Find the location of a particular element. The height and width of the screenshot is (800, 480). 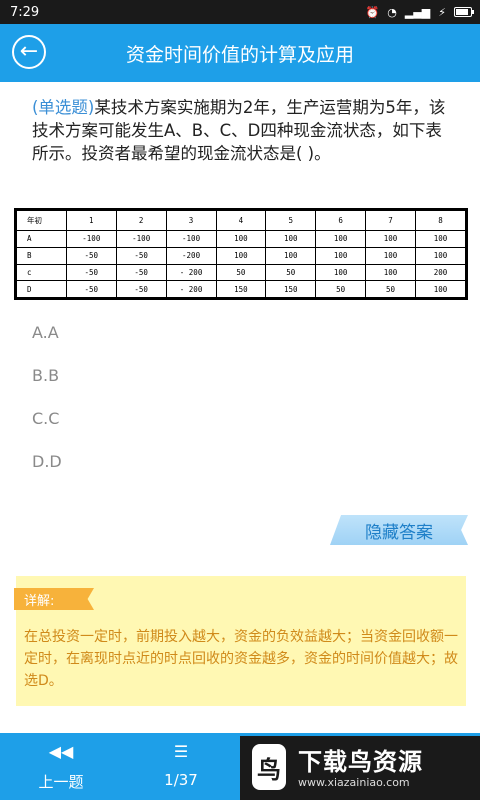

table-row: 年初 1 2 3 4 5 6 7 8 is located at coordinates (241, 220).